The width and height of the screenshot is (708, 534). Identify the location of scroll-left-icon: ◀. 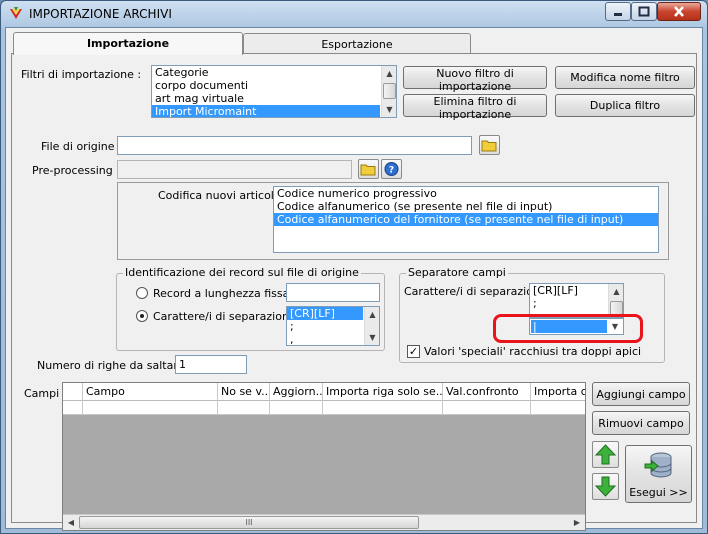
(71, 522).